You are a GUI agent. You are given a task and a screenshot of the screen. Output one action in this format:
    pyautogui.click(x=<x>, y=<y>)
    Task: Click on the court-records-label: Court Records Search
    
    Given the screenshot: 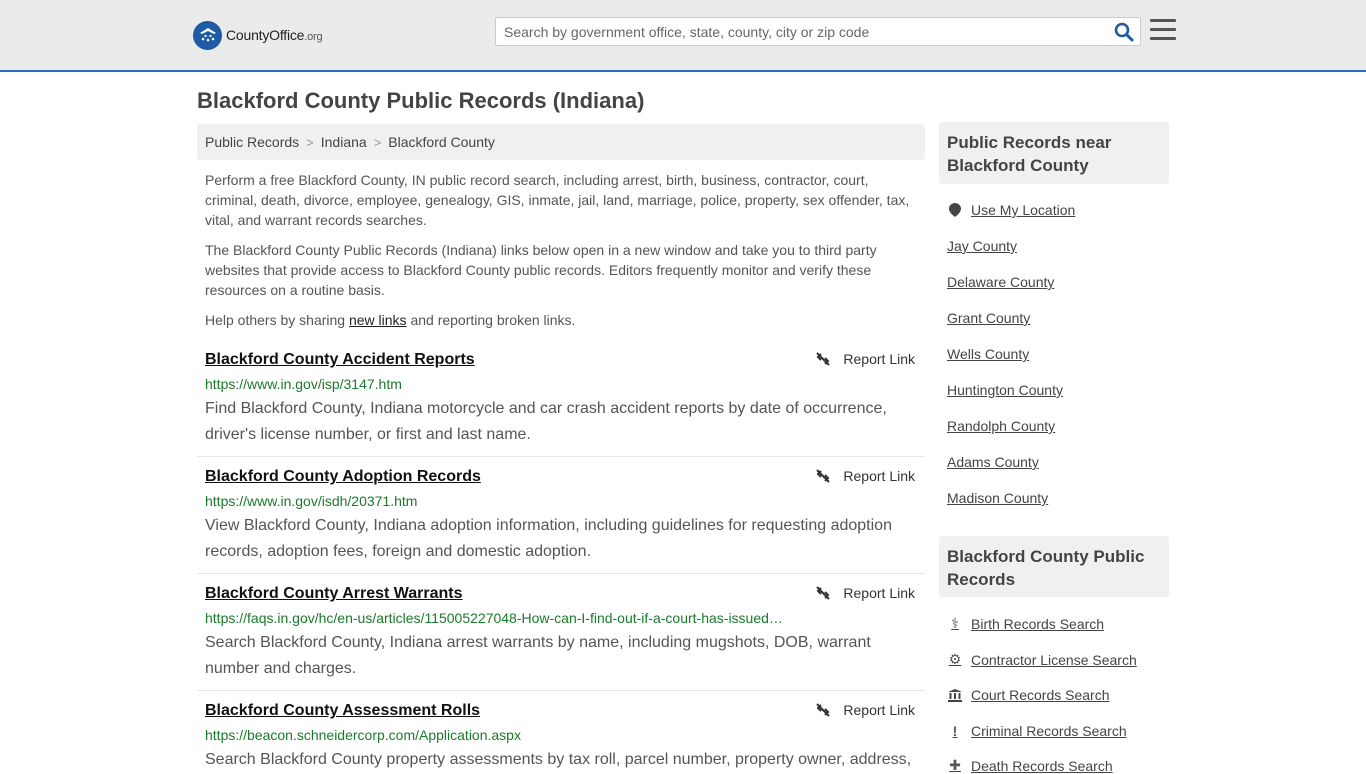 What is the action you would take?
    pyautogui.click(x=1040, y=695)
    